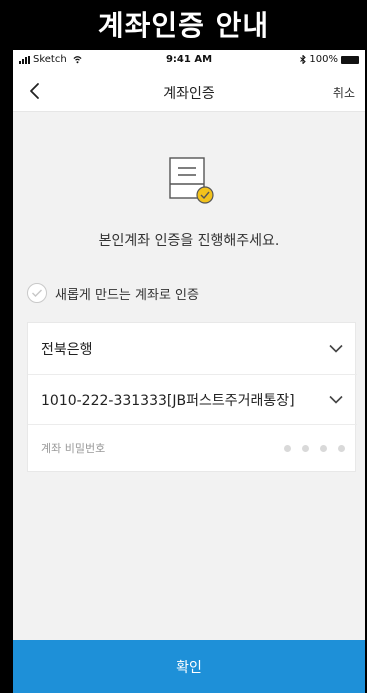 This screenshot has height=693, width=367. Describe the element at coordinates (73, 448) in the screenshot. I see `password-label: 계좌 비밀번호` at that location.